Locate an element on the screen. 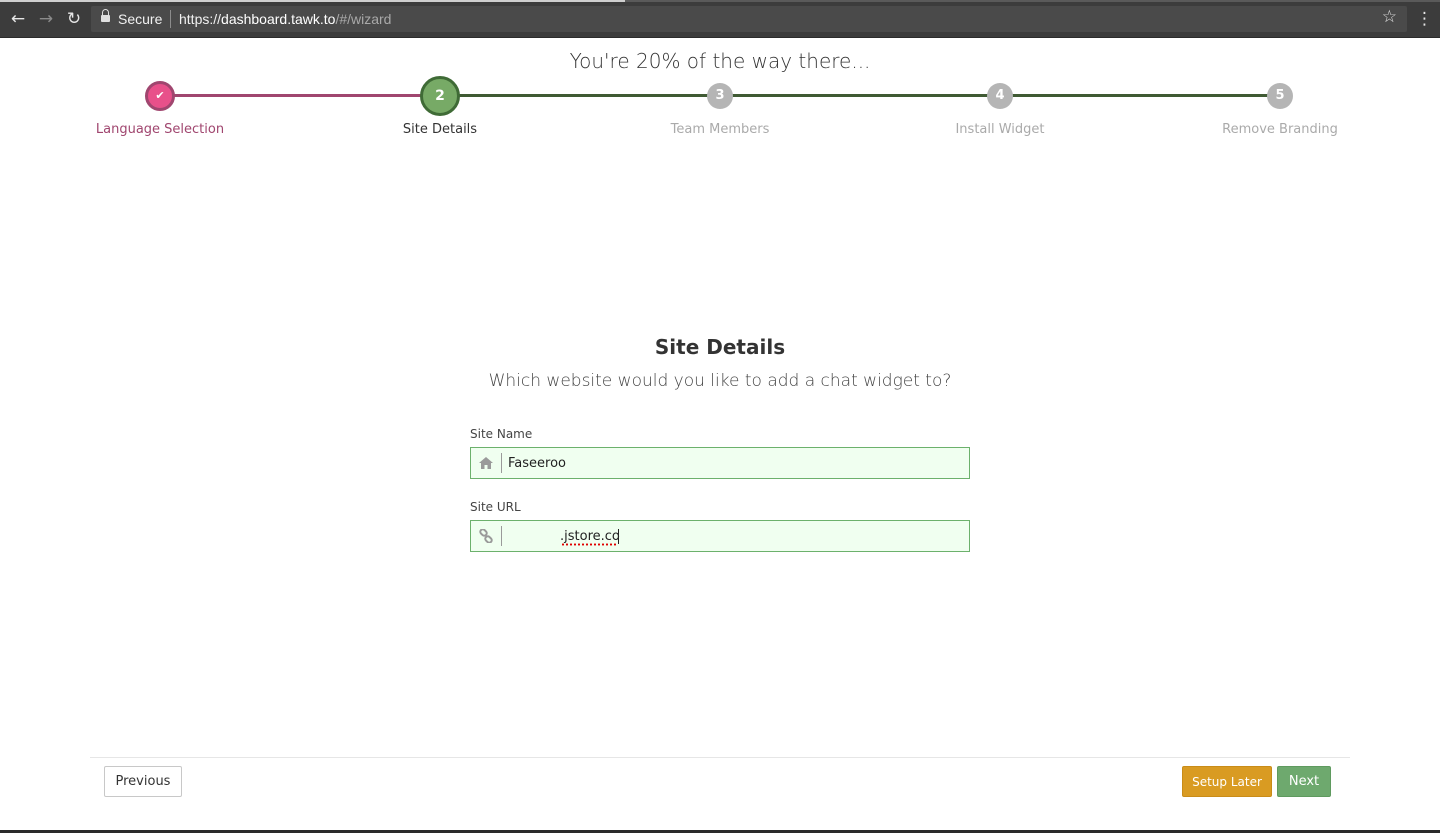 The width and height of the screenshot is (1440, 833). step-2-indicator: 2 is located at coordinates (440, 96).